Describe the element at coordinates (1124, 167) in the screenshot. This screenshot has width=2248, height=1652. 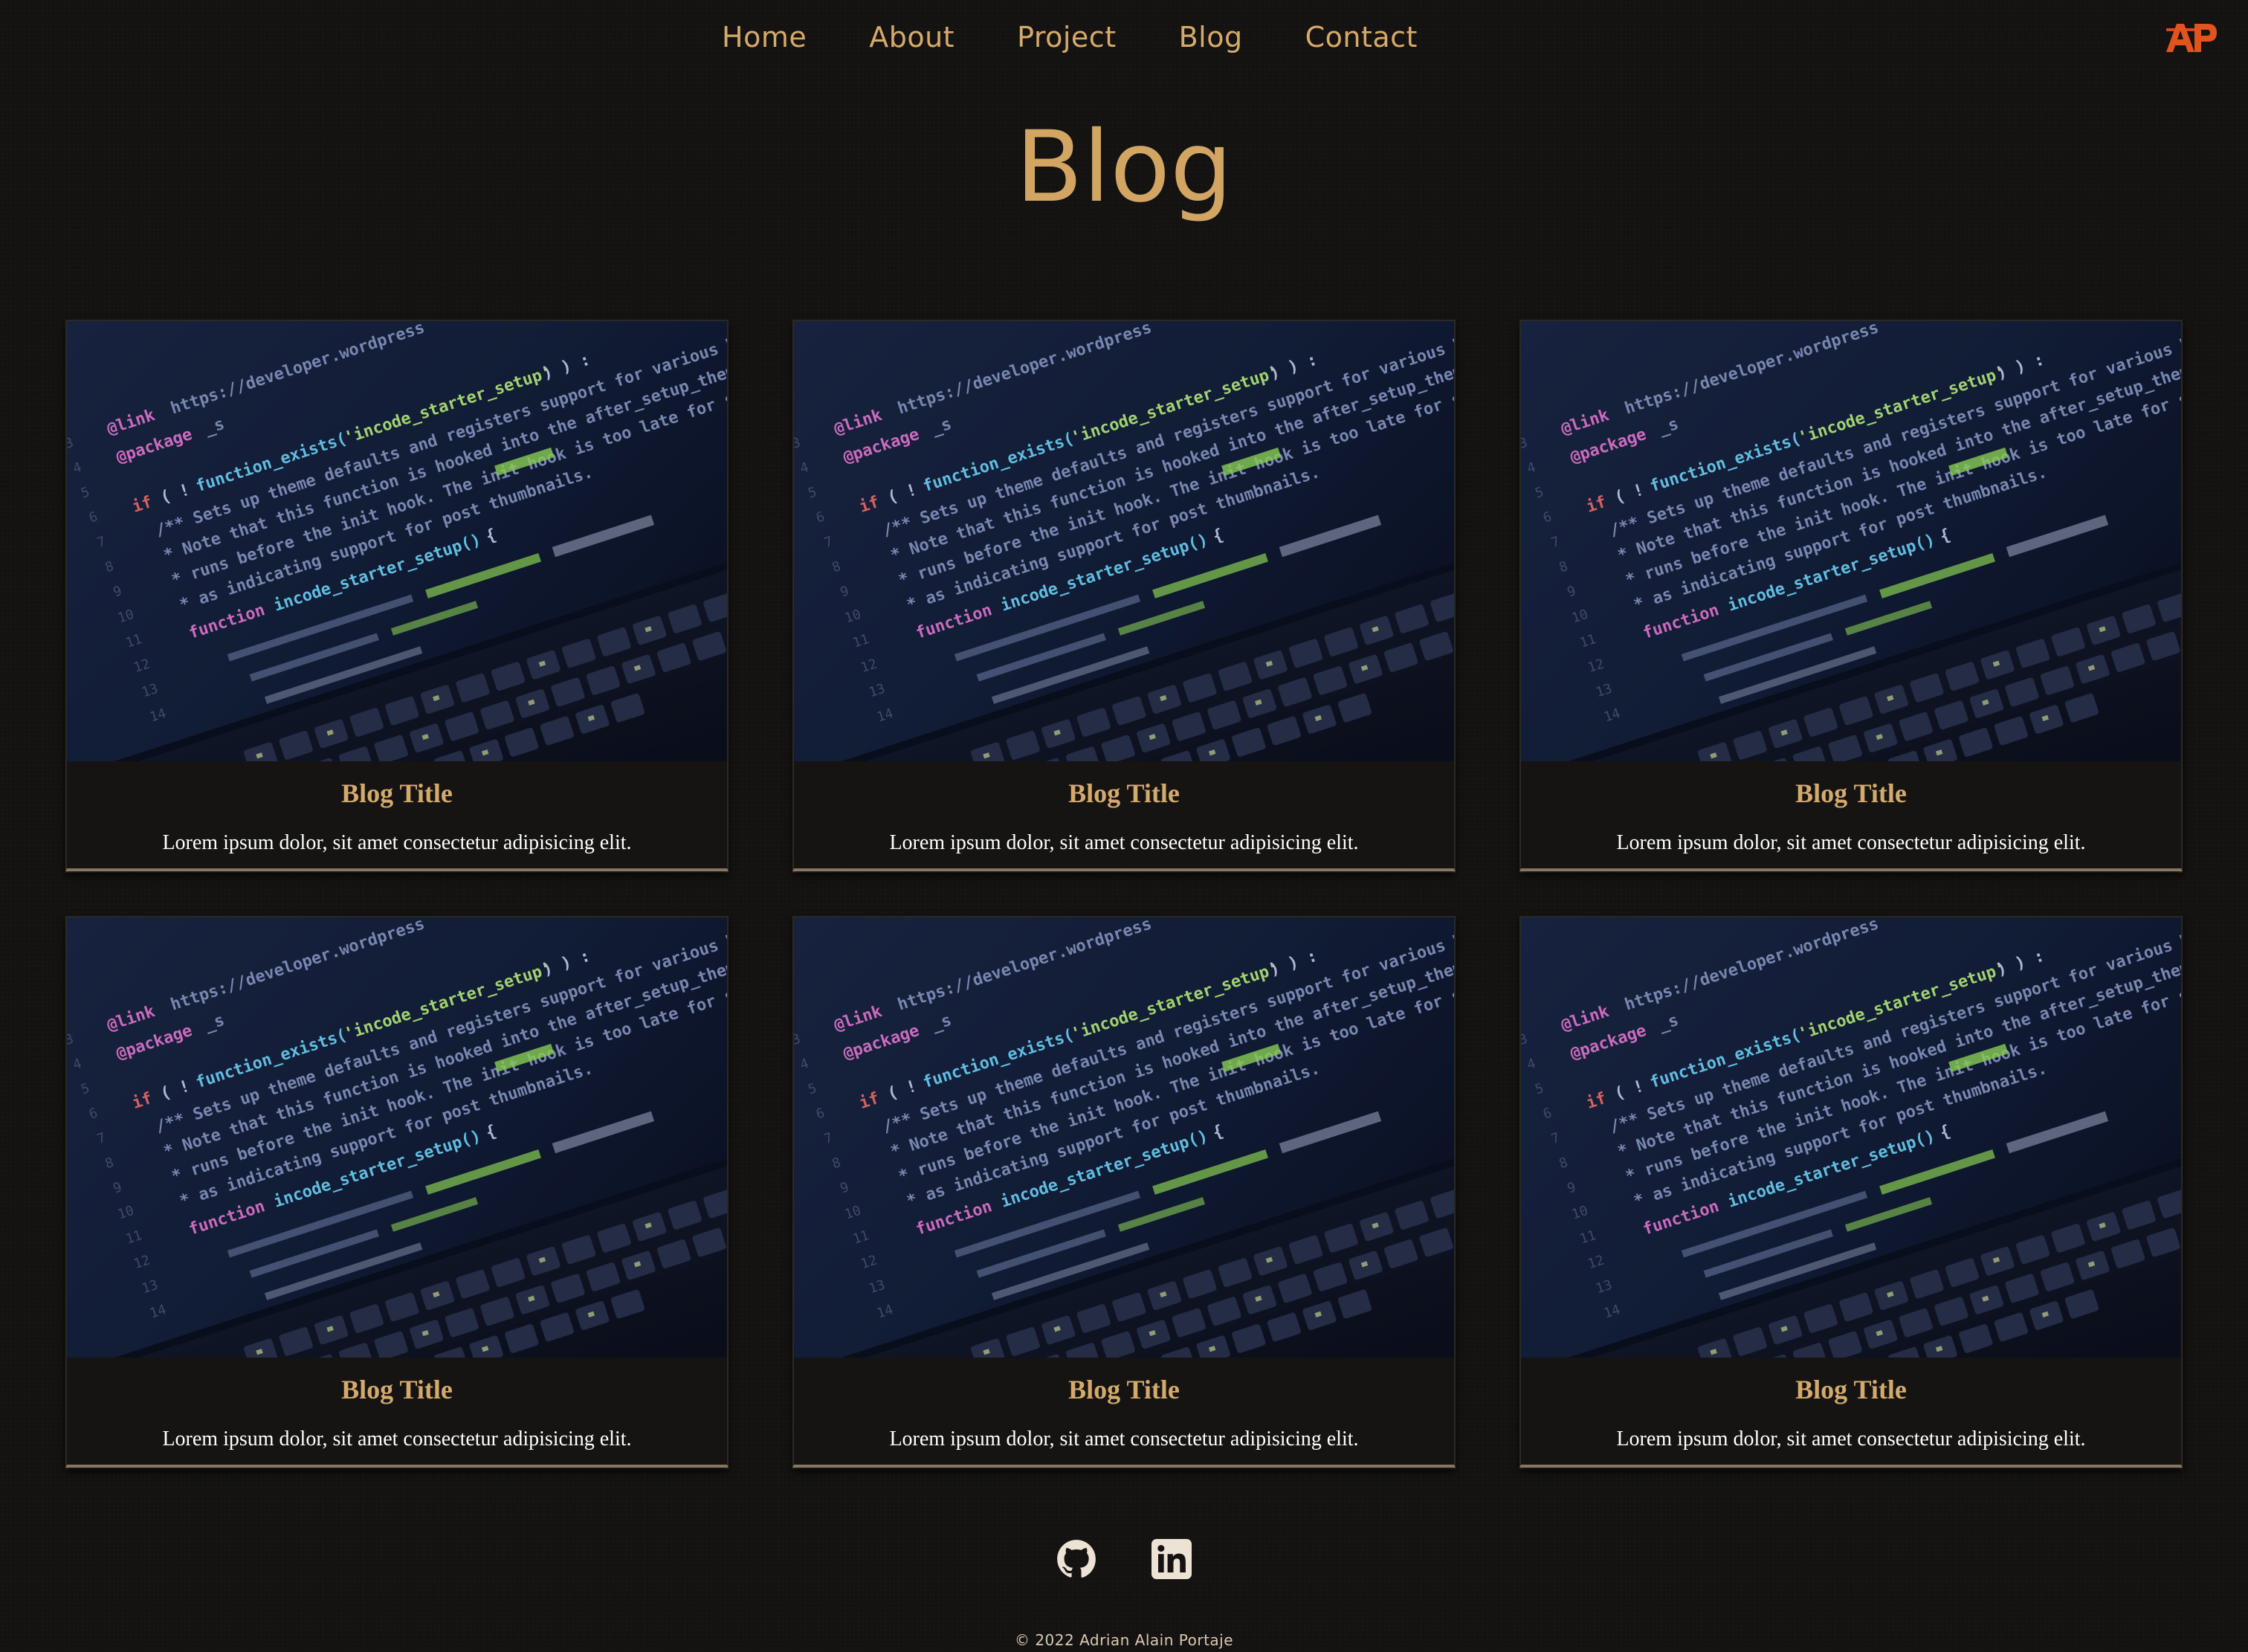
I see `page-title: Blog` at that location.